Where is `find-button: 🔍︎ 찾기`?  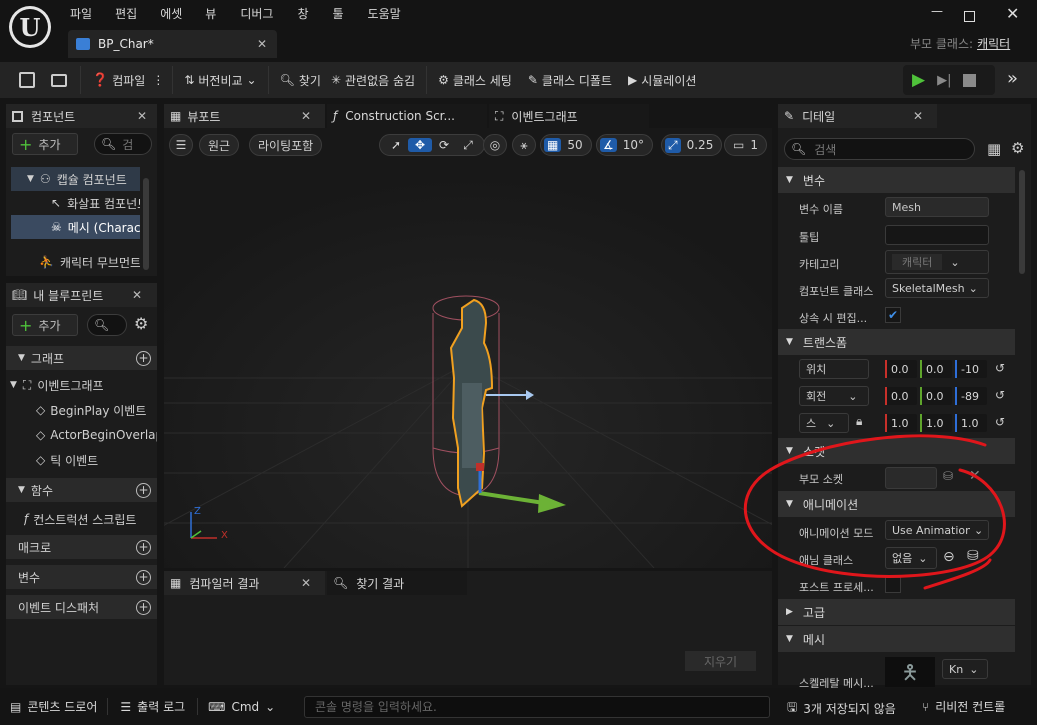 find-button: 🔍︎ 찾기 is located at coordinates (300, 80).